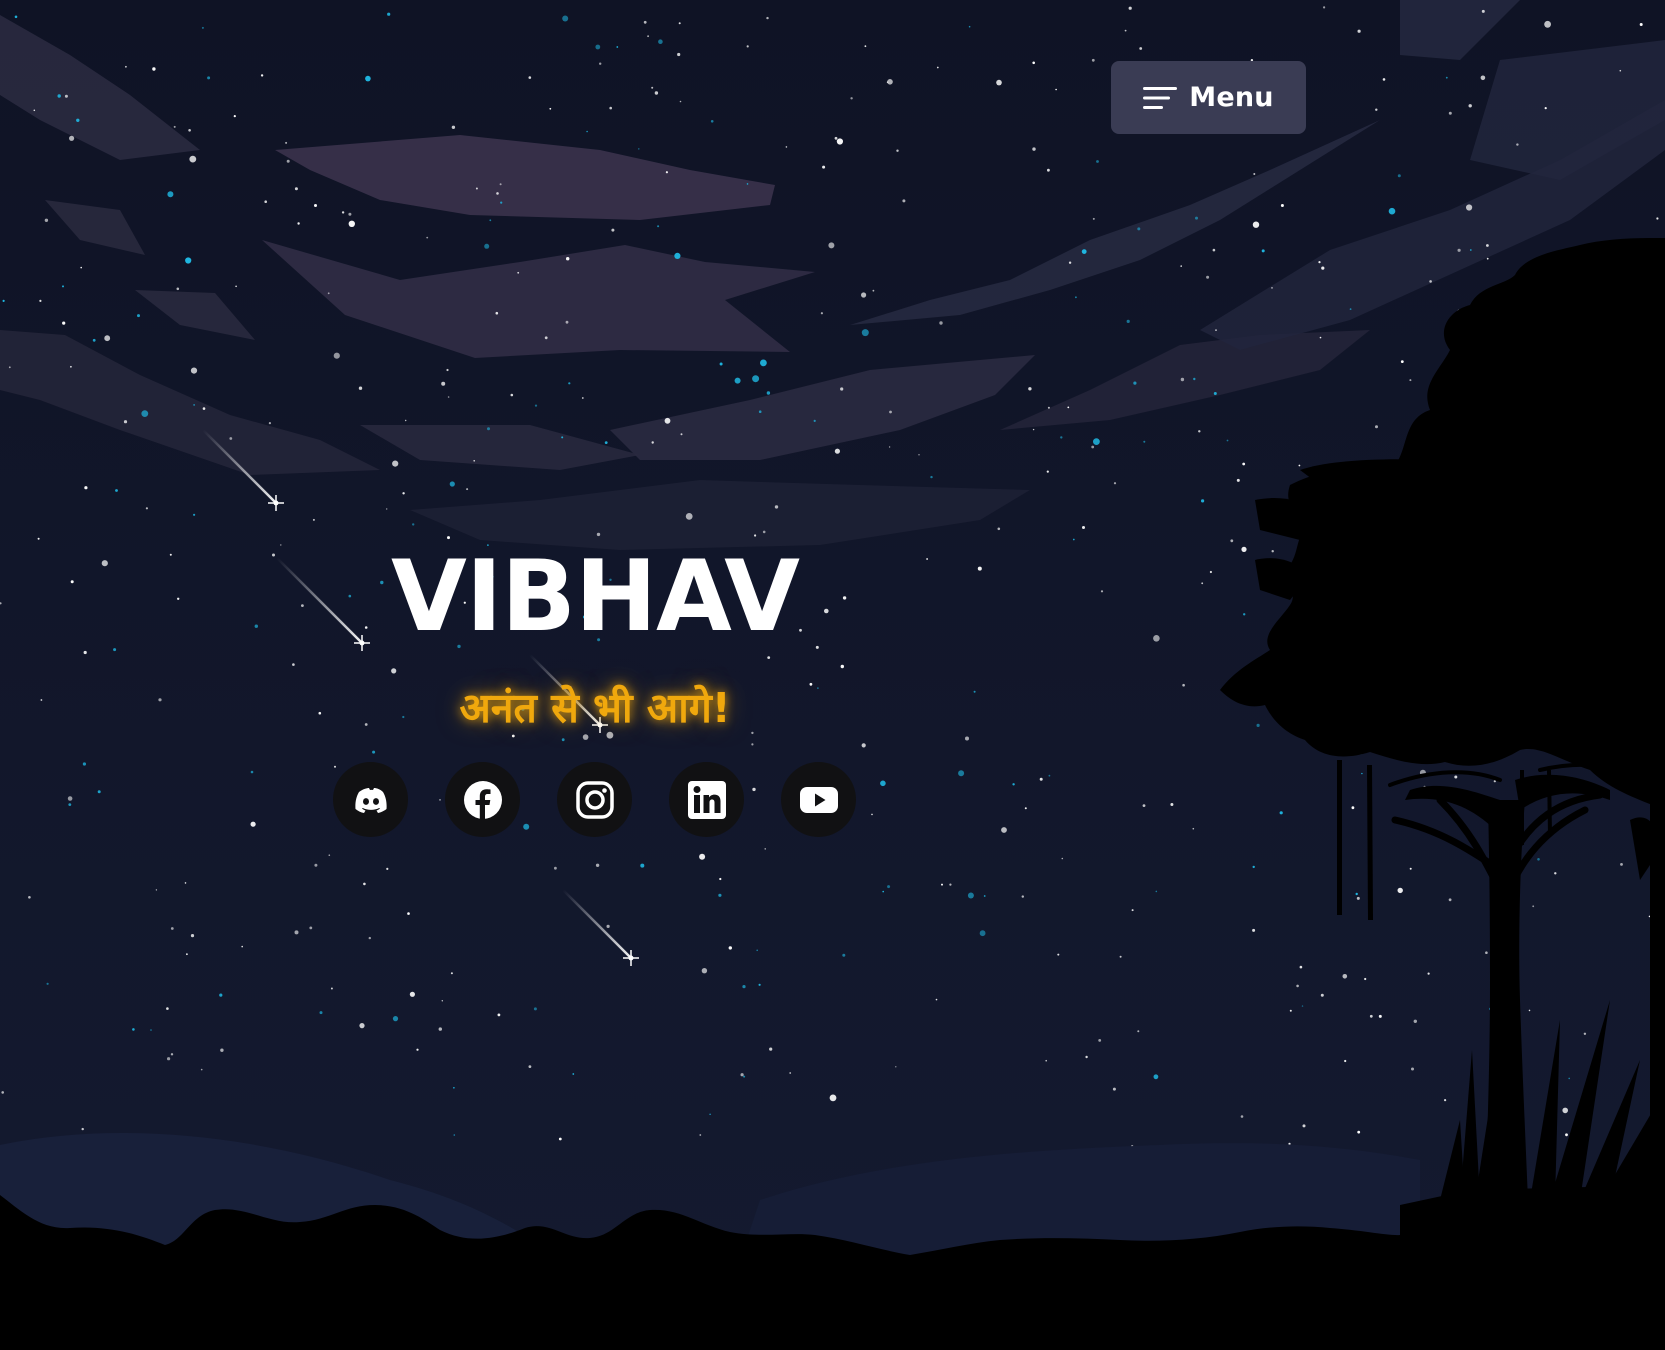 The height and width of the screenshot is (1350, 1665). I want to click on tagline: अनंत से भी आगे!, so click(595, 708).